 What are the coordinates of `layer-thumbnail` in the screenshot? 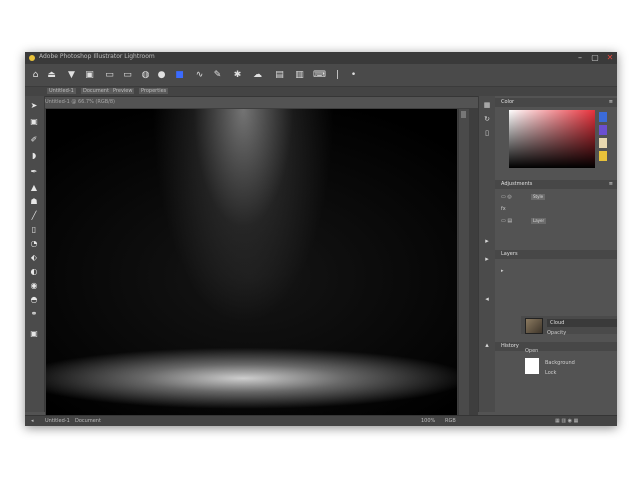 It's located at (534, 326).